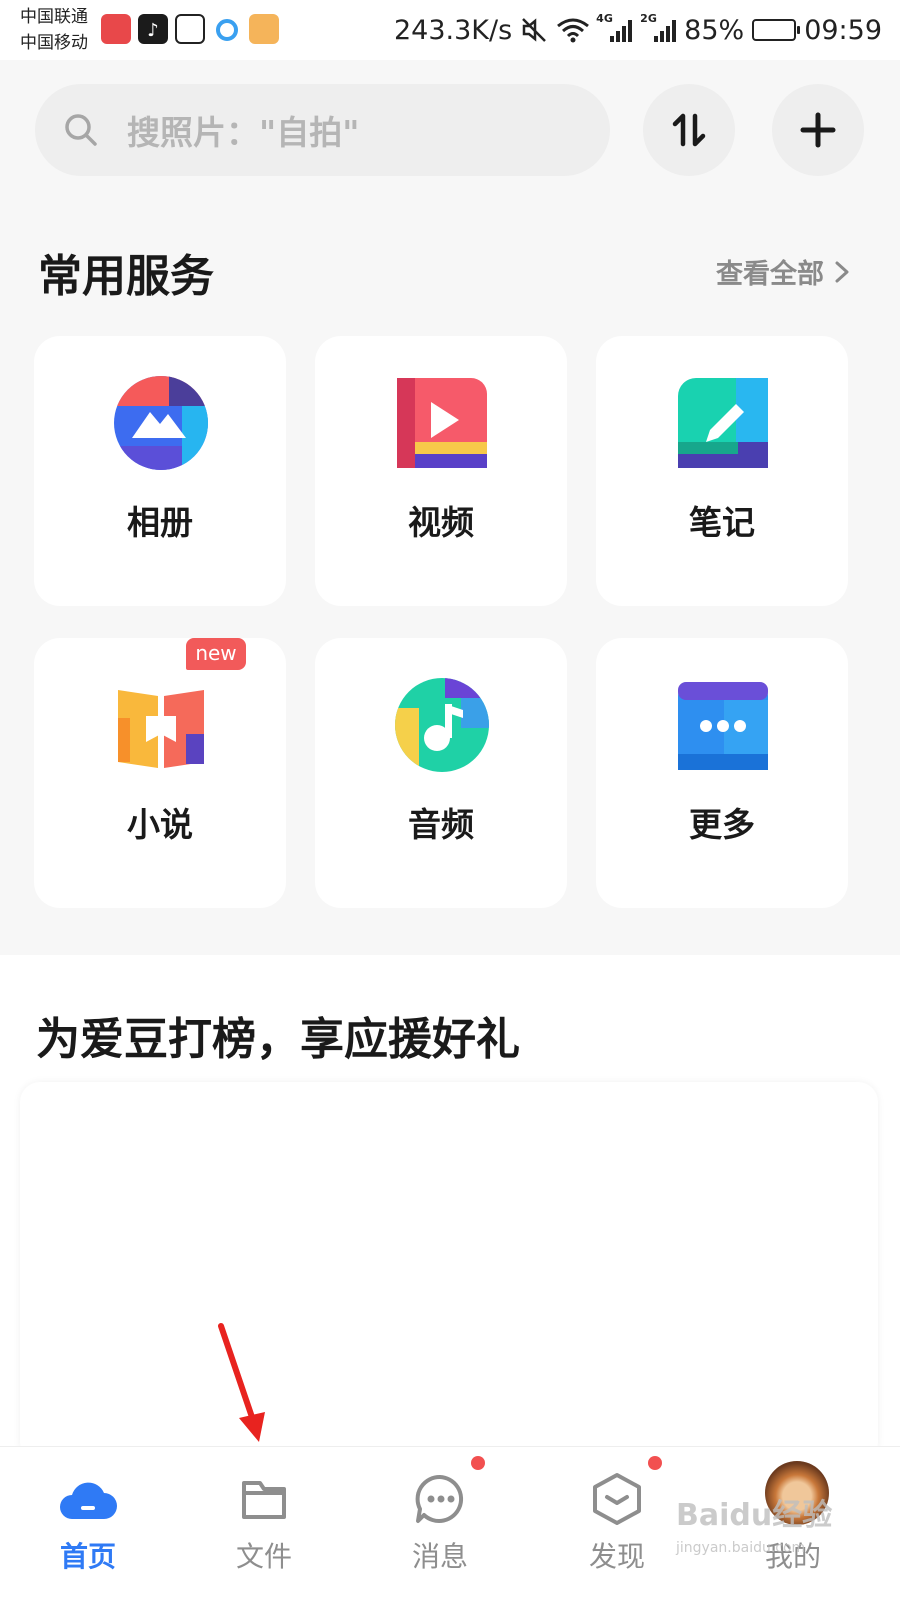 The width and height of the screenshot is (900, 1600). Describe the element at coordinates (227, 29) in the screenshot. I see `browser-icon` at that location.